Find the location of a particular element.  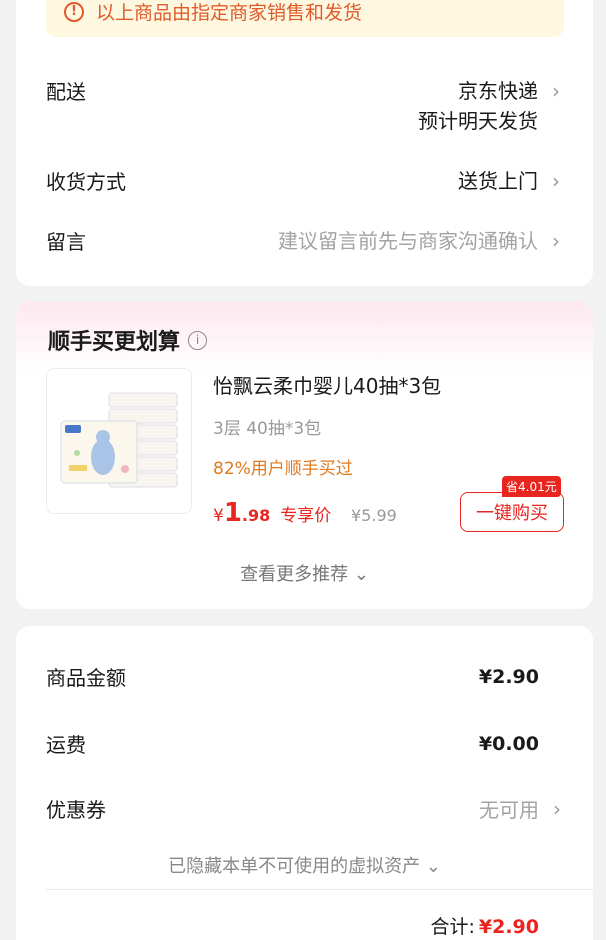

original-price: ¥5.99 is located at coordinates (374, 515).